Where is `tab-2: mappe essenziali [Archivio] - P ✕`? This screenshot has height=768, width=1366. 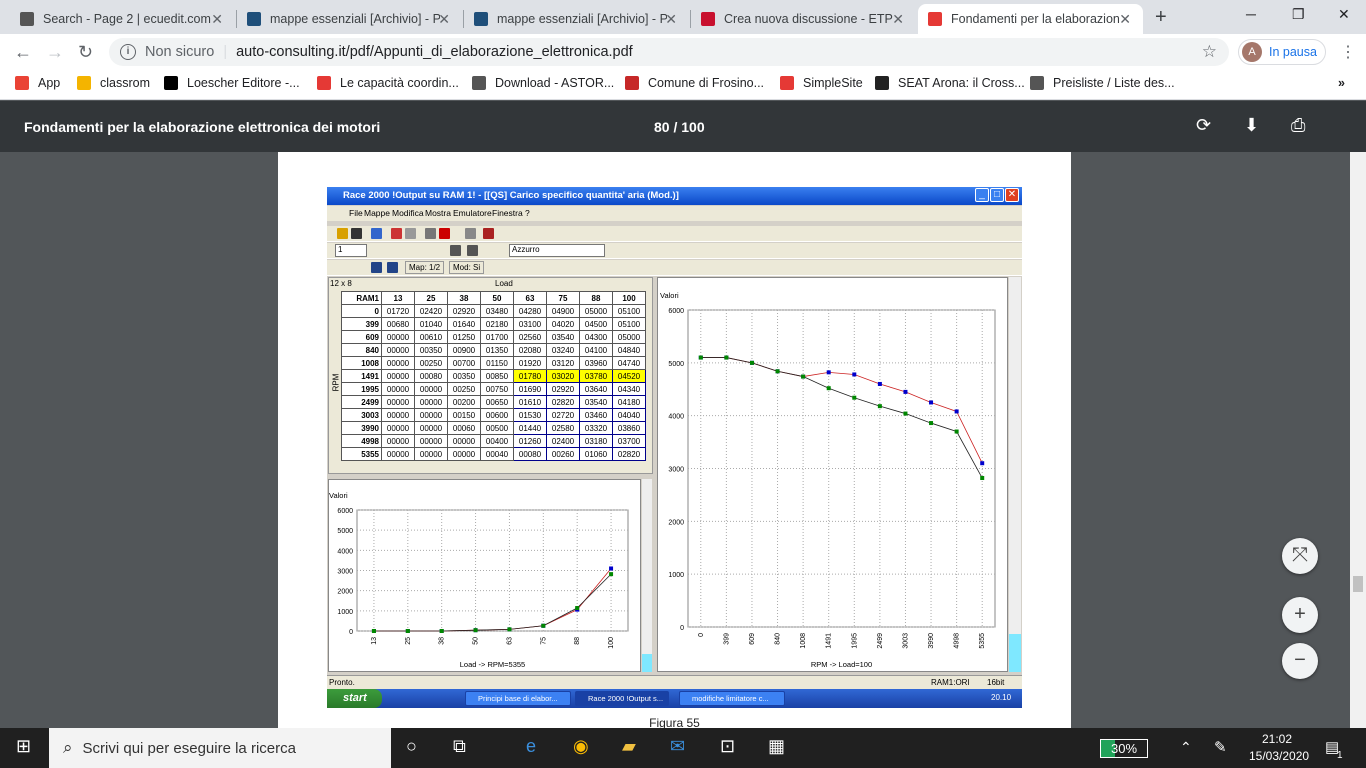
tab-2: mappe essenziali [Archivio] - P ✕ is located at coordinates (576, 19).